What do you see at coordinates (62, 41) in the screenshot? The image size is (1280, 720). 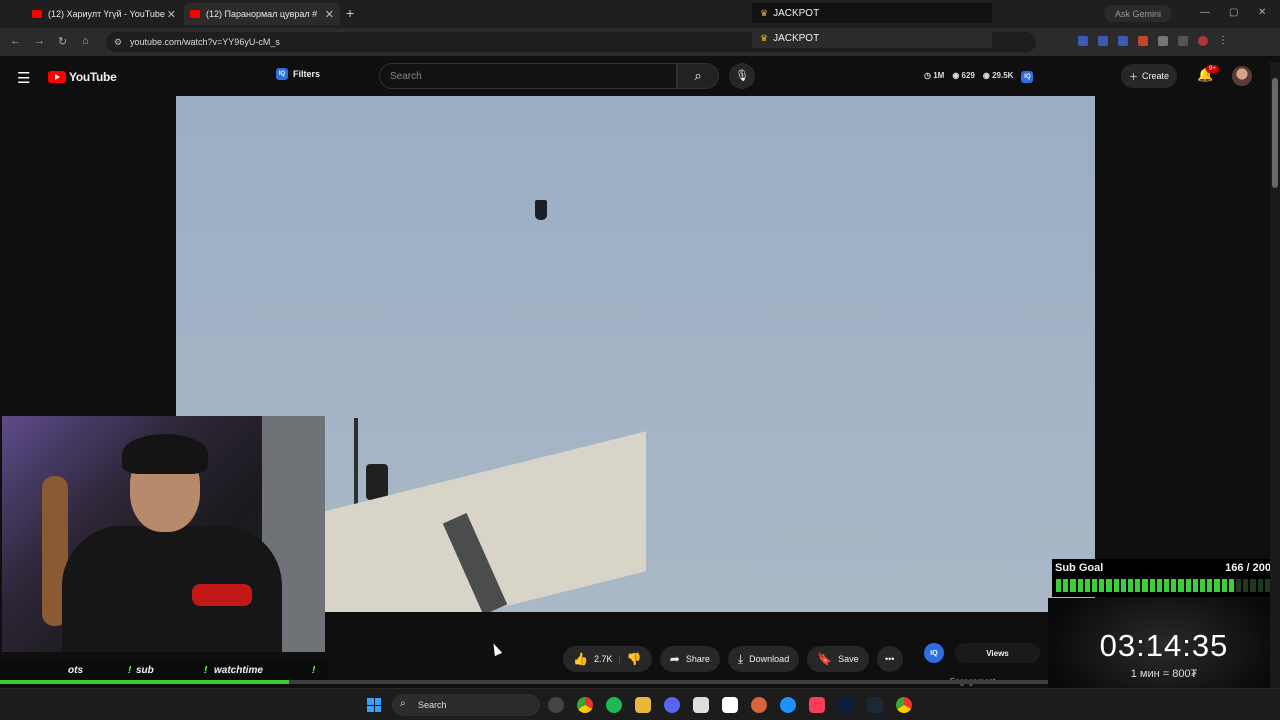 I see `reload-icon: ↻` at bounding box center [62, 41].